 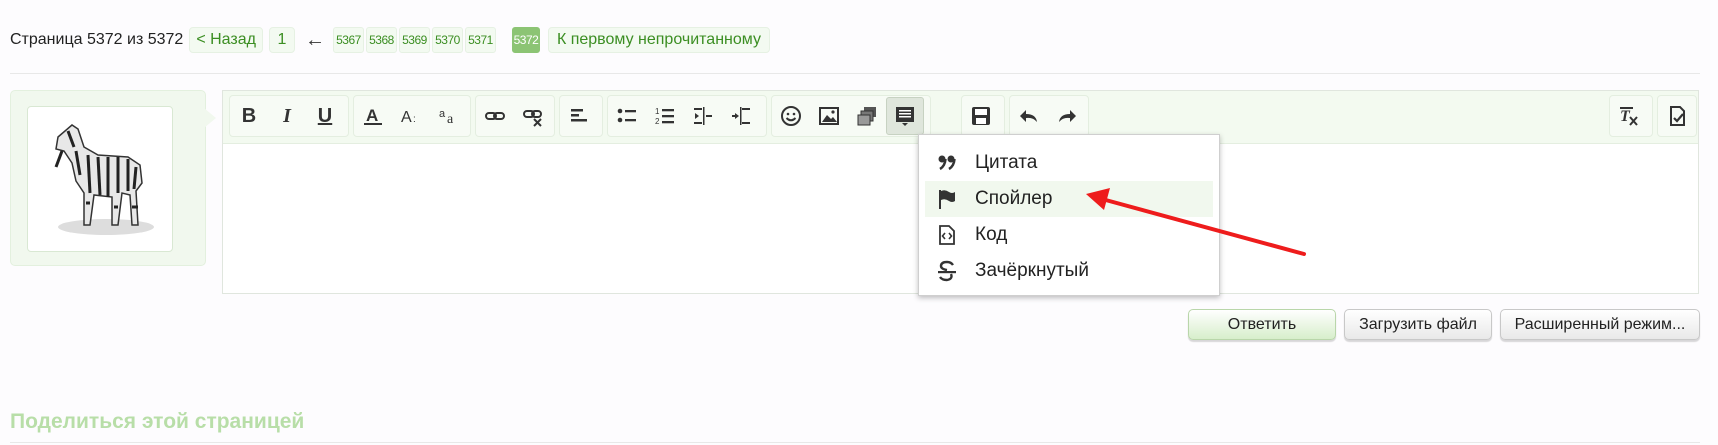 What do you see at coordinates (97, 39) in the screenshot?
I see `page-label: Страница 5372 из 5372` at bounding box center [97, 39].